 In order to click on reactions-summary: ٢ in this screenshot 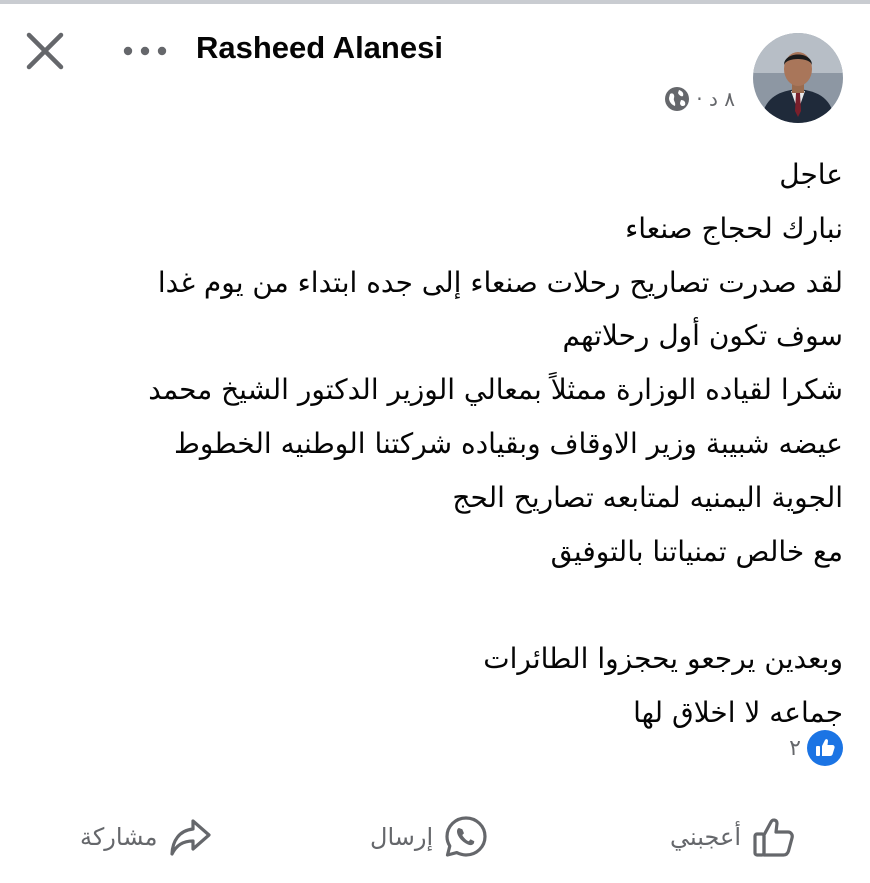, I will do `click(816, 748)`.